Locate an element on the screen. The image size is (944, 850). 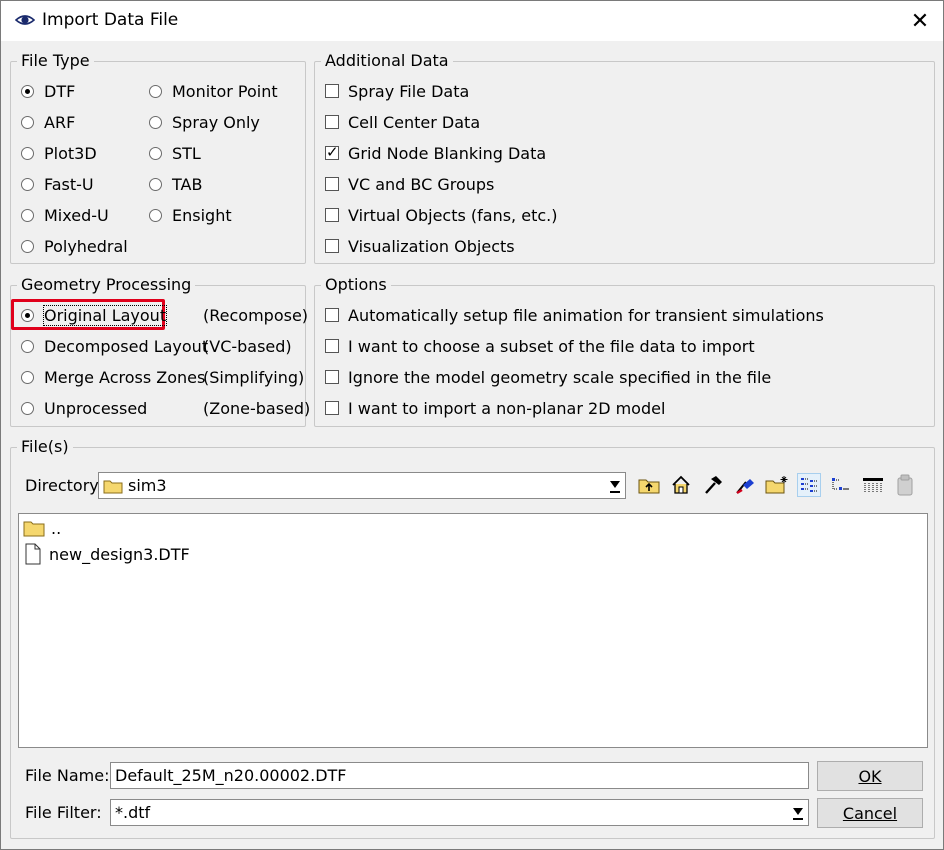
file-name-label: File Name: is located at coordinates (67, 775).